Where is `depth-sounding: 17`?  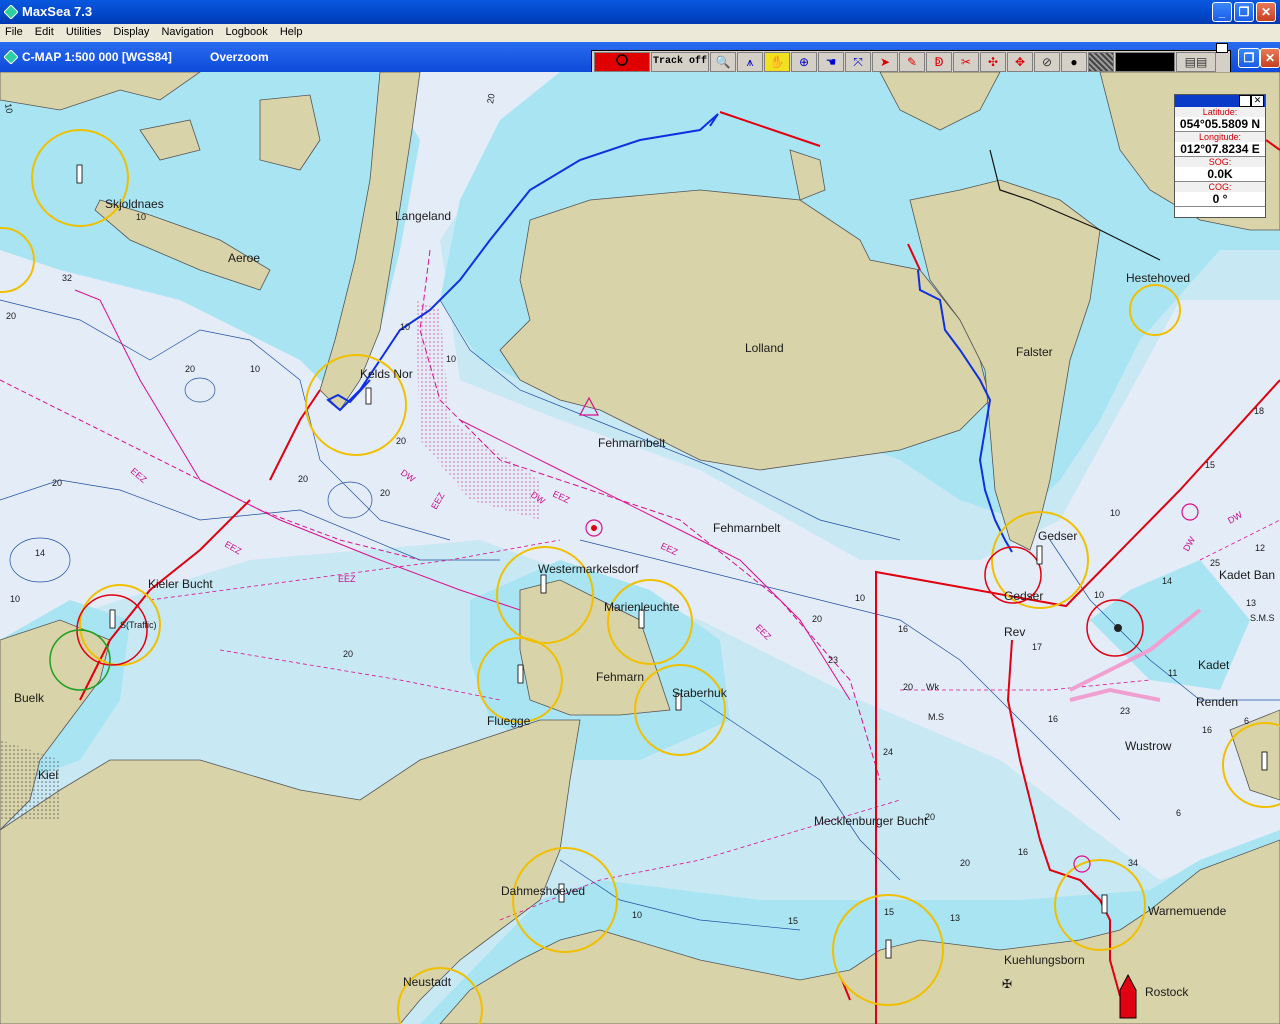 depth-sounding: 17 is located at coordinates (1037, 647).